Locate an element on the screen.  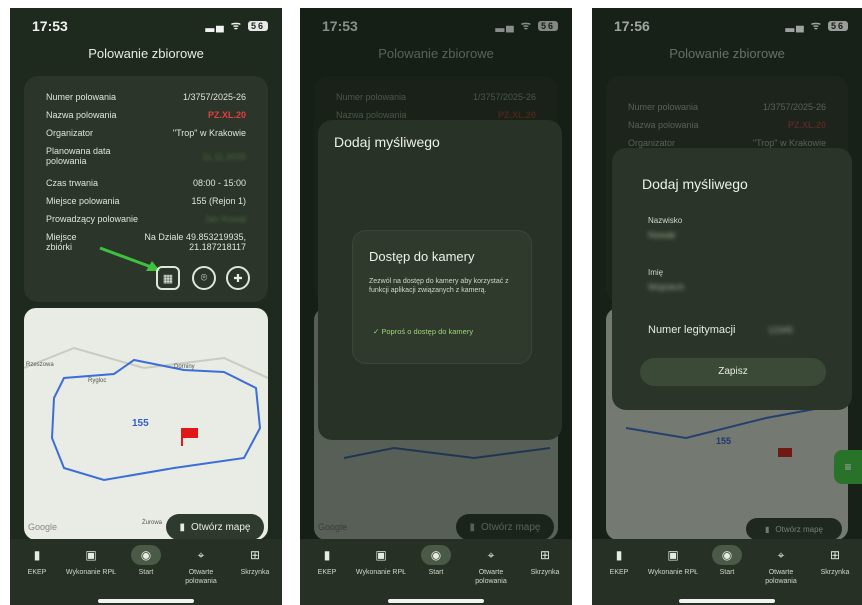
sheet-title: Dodaj myśliwego is located at coordinates (695, 184).